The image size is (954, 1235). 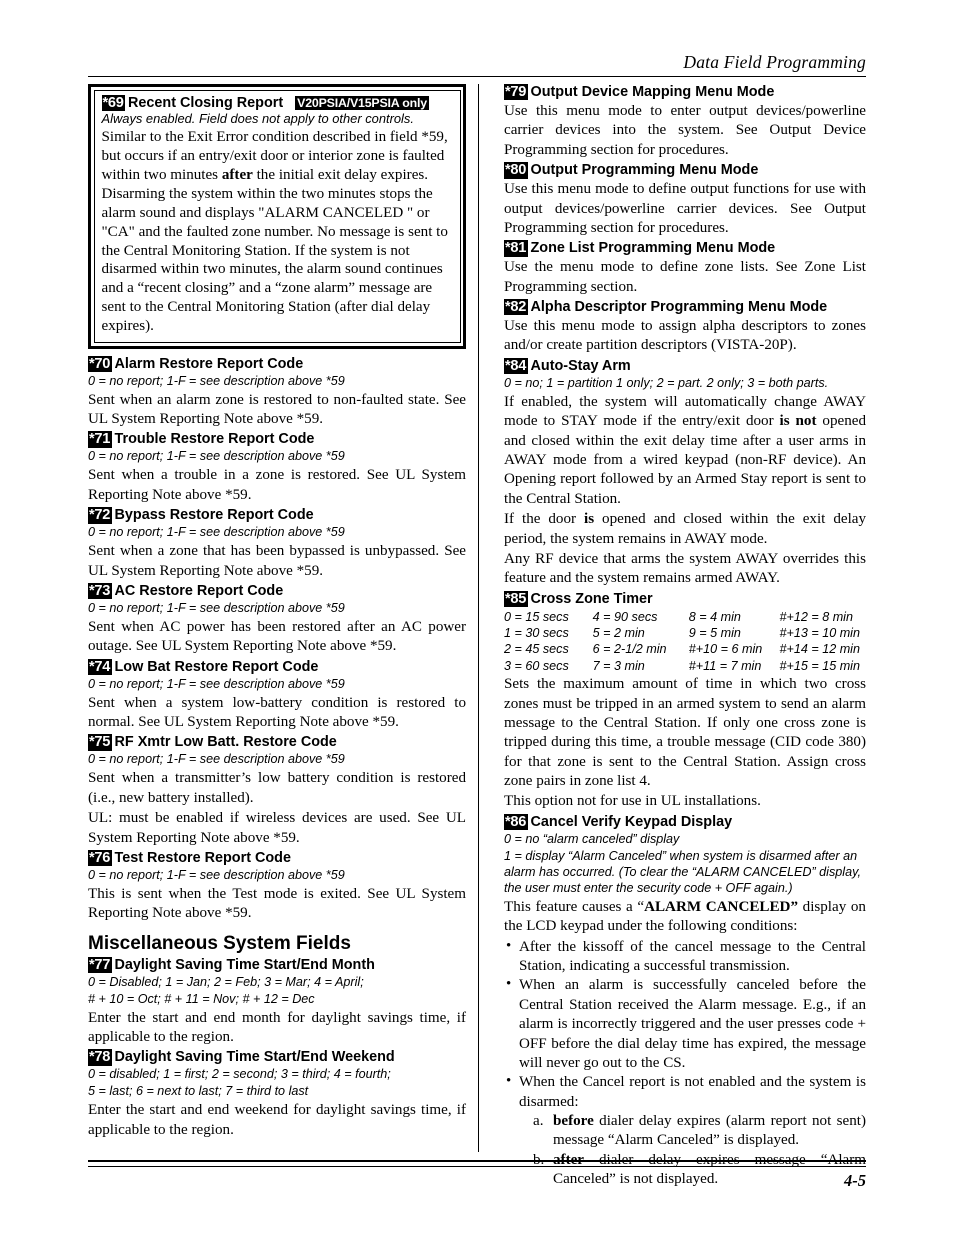 What do you see at coordinates (544, 519) in the screenshot?
I see `field-body2-part1: If the door` at bounding box center [544, 519].